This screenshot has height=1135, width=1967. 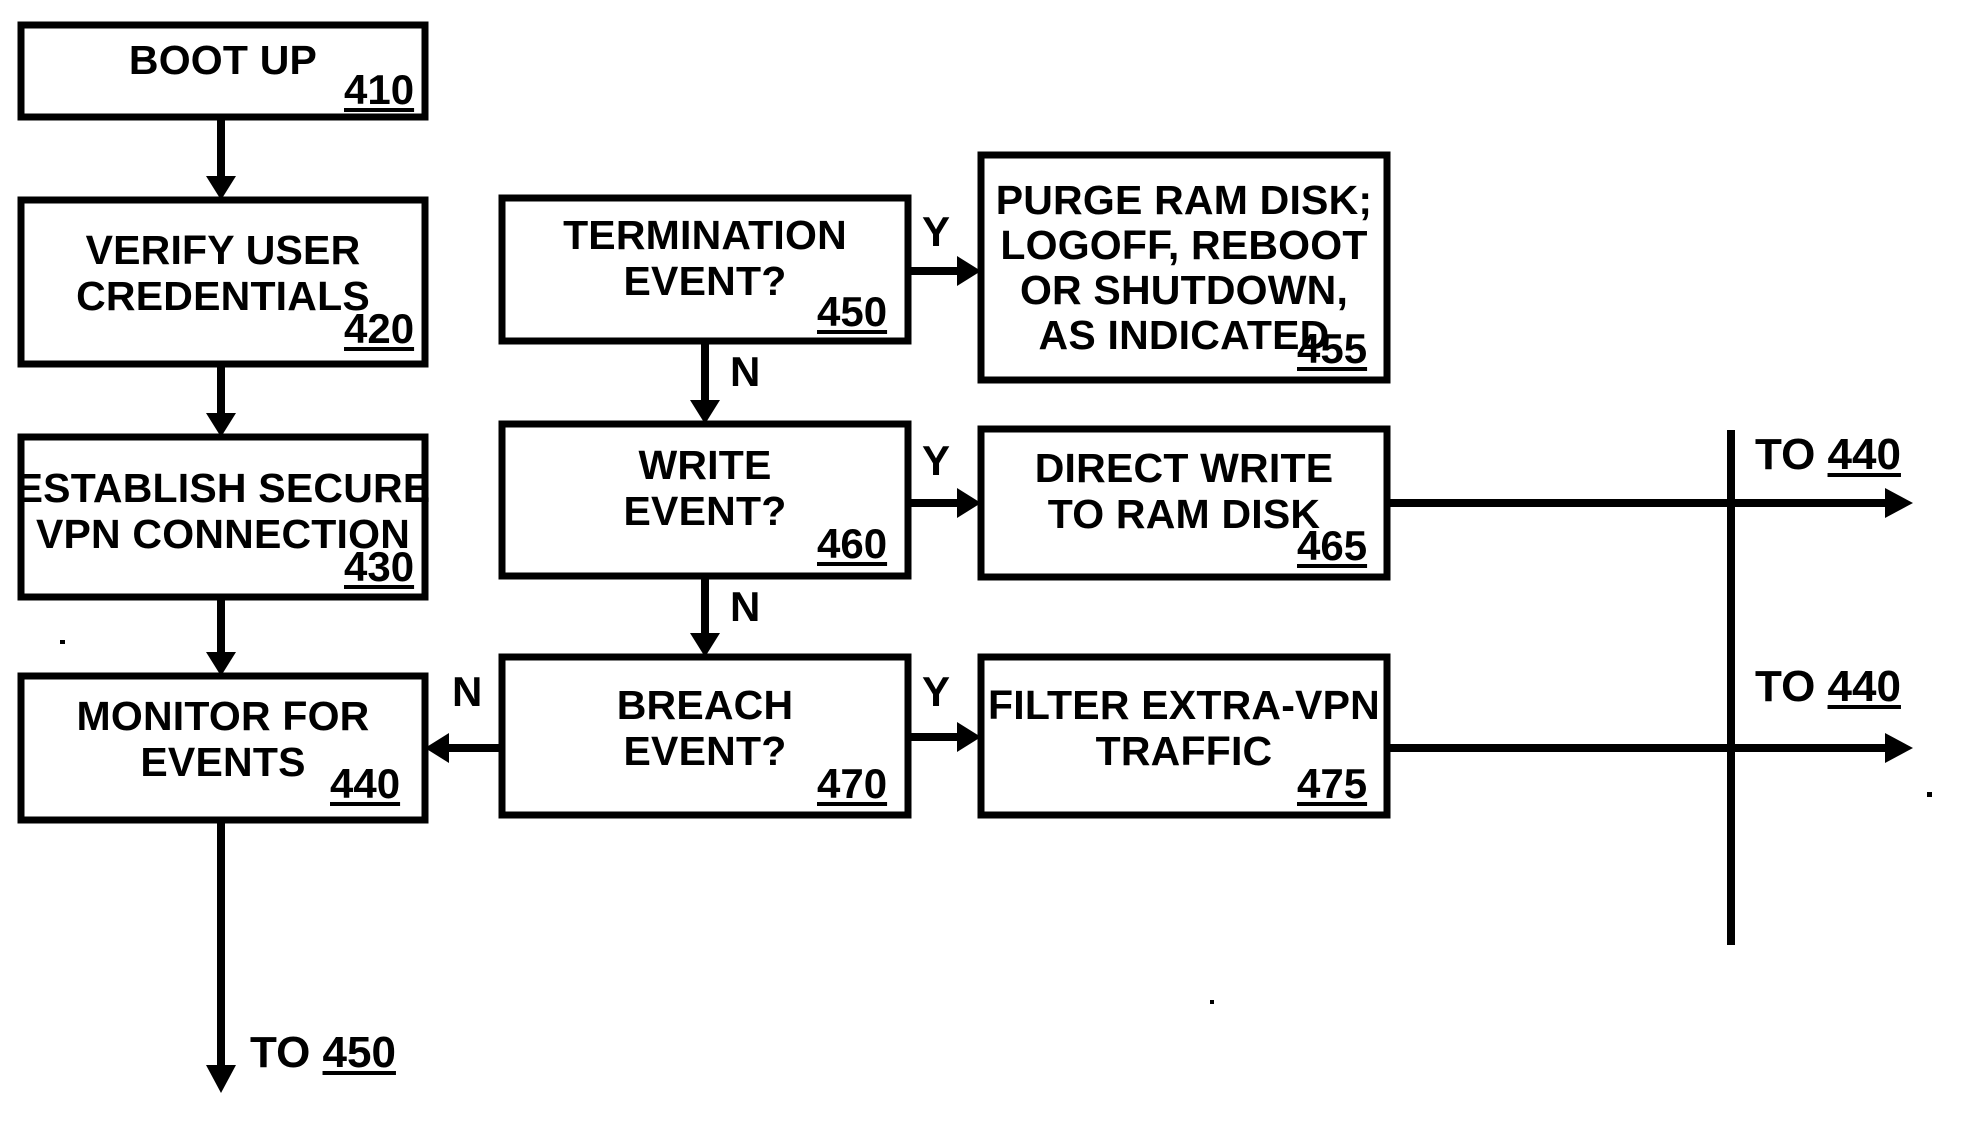 I want to click on goto-440-from-465: TO 440, so click(x=1828, y=455).